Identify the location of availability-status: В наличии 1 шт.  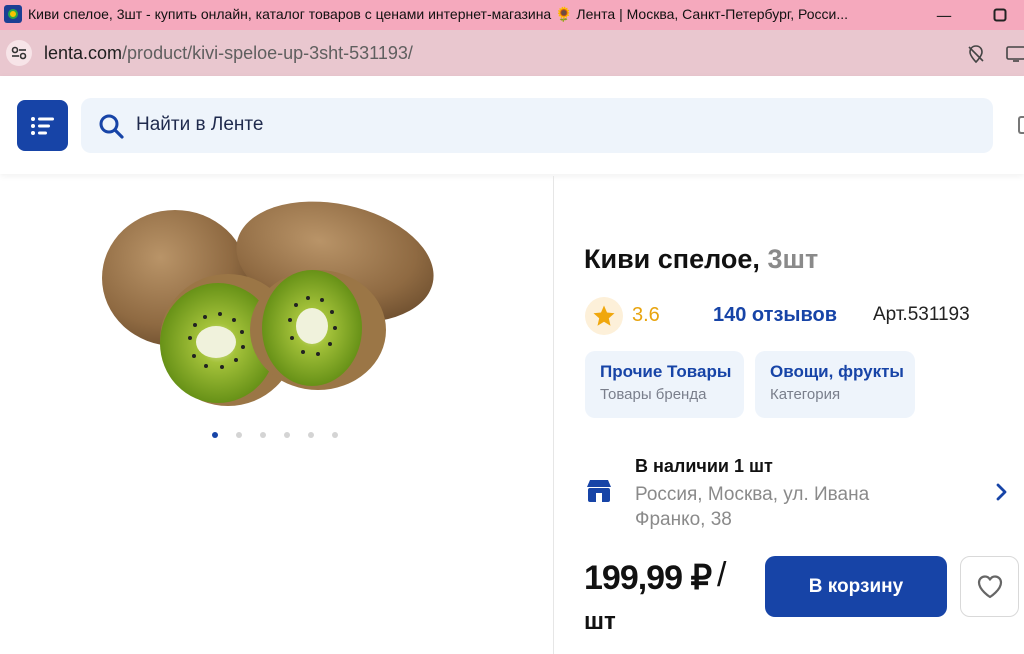
(704, 466).